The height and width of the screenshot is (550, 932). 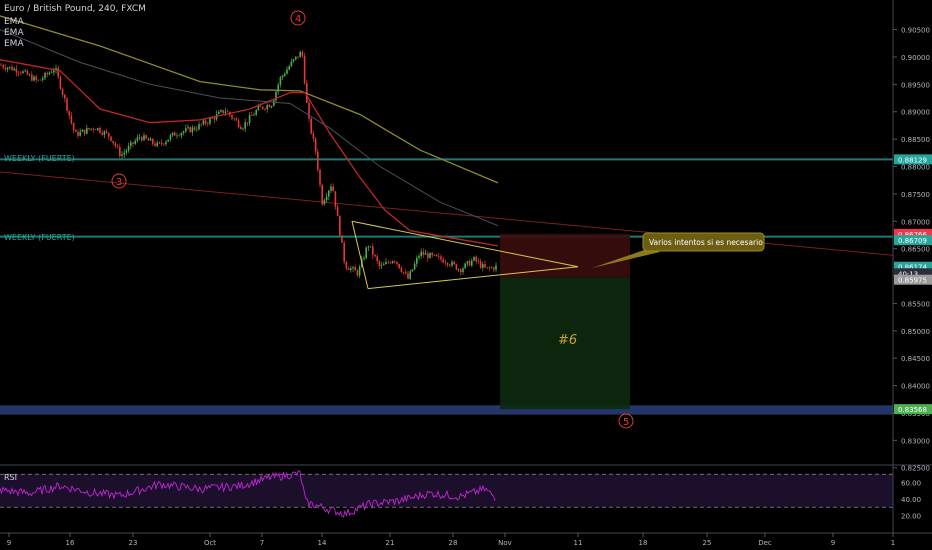 What do you see at coordinates (706, 242) in the screenshot?
I see `callout-text: Varios intentos si es necesario` at bounding box center [706, 242].